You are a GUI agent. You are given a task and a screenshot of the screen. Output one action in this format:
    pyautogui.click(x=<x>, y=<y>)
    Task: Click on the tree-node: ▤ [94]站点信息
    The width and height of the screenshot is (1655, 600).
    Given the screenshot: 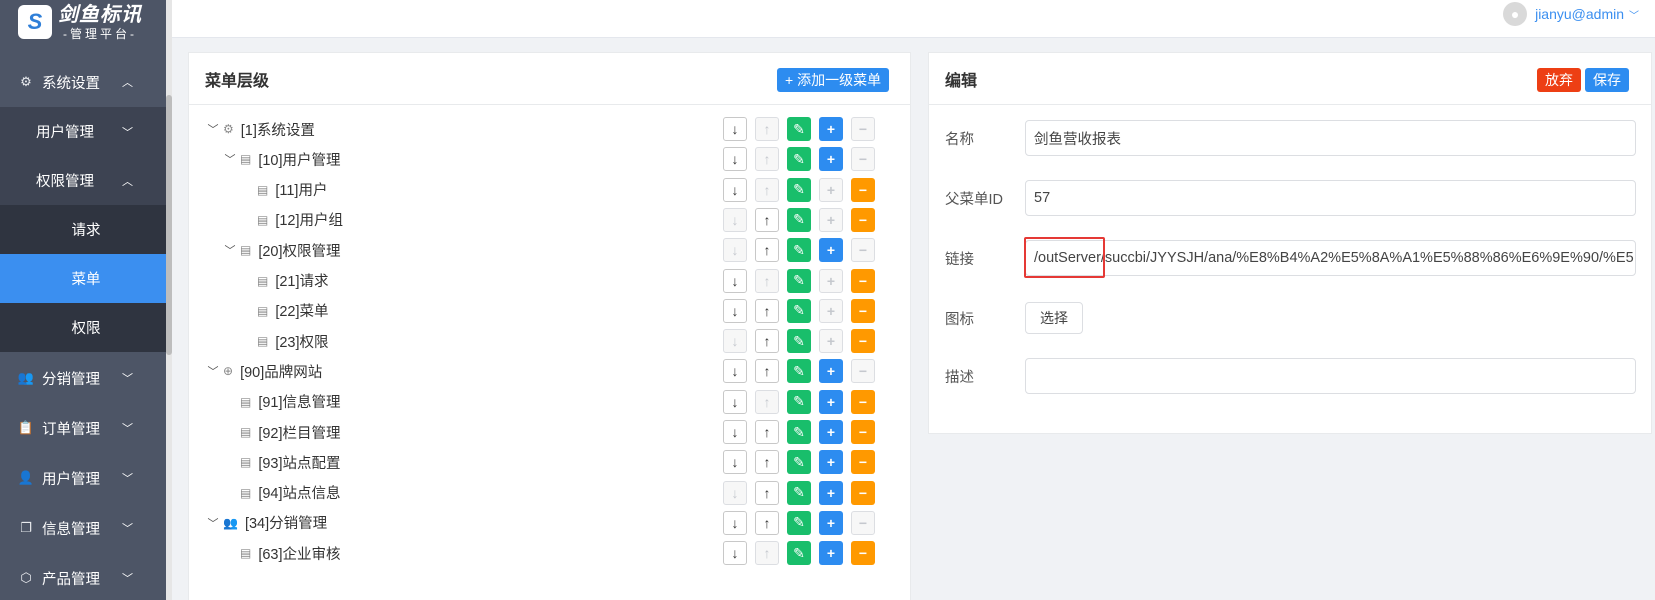 What is the action you would take?
    pyautogui.click(x=290, y=492)
    